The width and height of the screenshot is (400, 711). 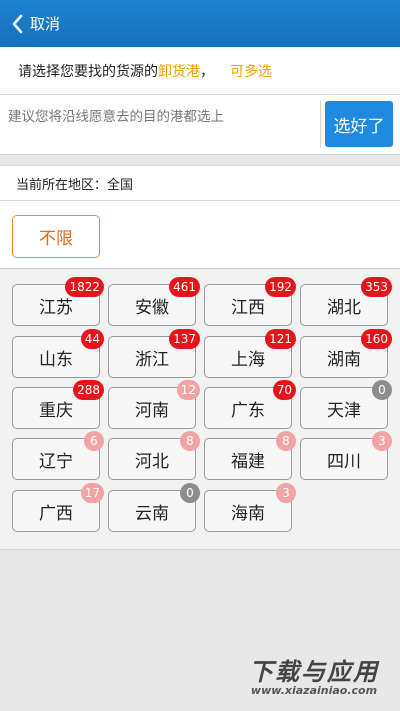 What do you see at coordinates (84, 287) in the screenshot?
I see `count-badge: 1822` at bounding box center [84, 287].